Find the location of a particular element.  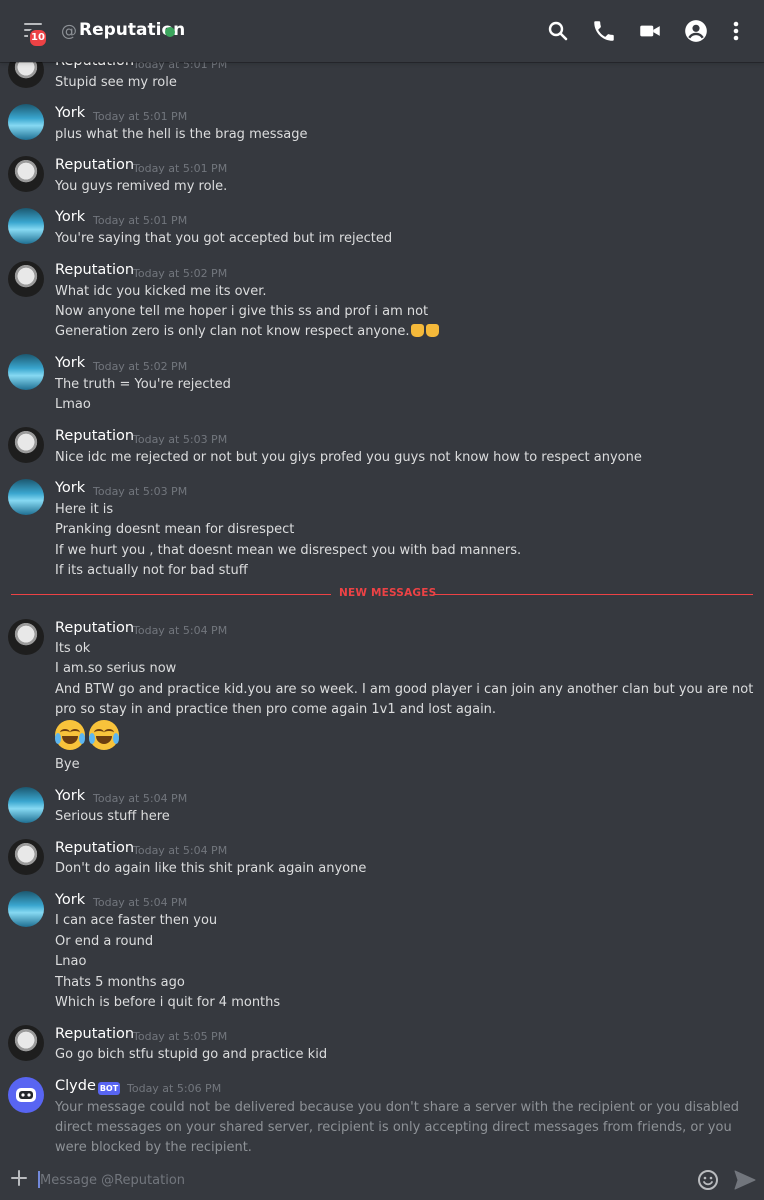

message-text: Bye is located at coordinates (67, 764).